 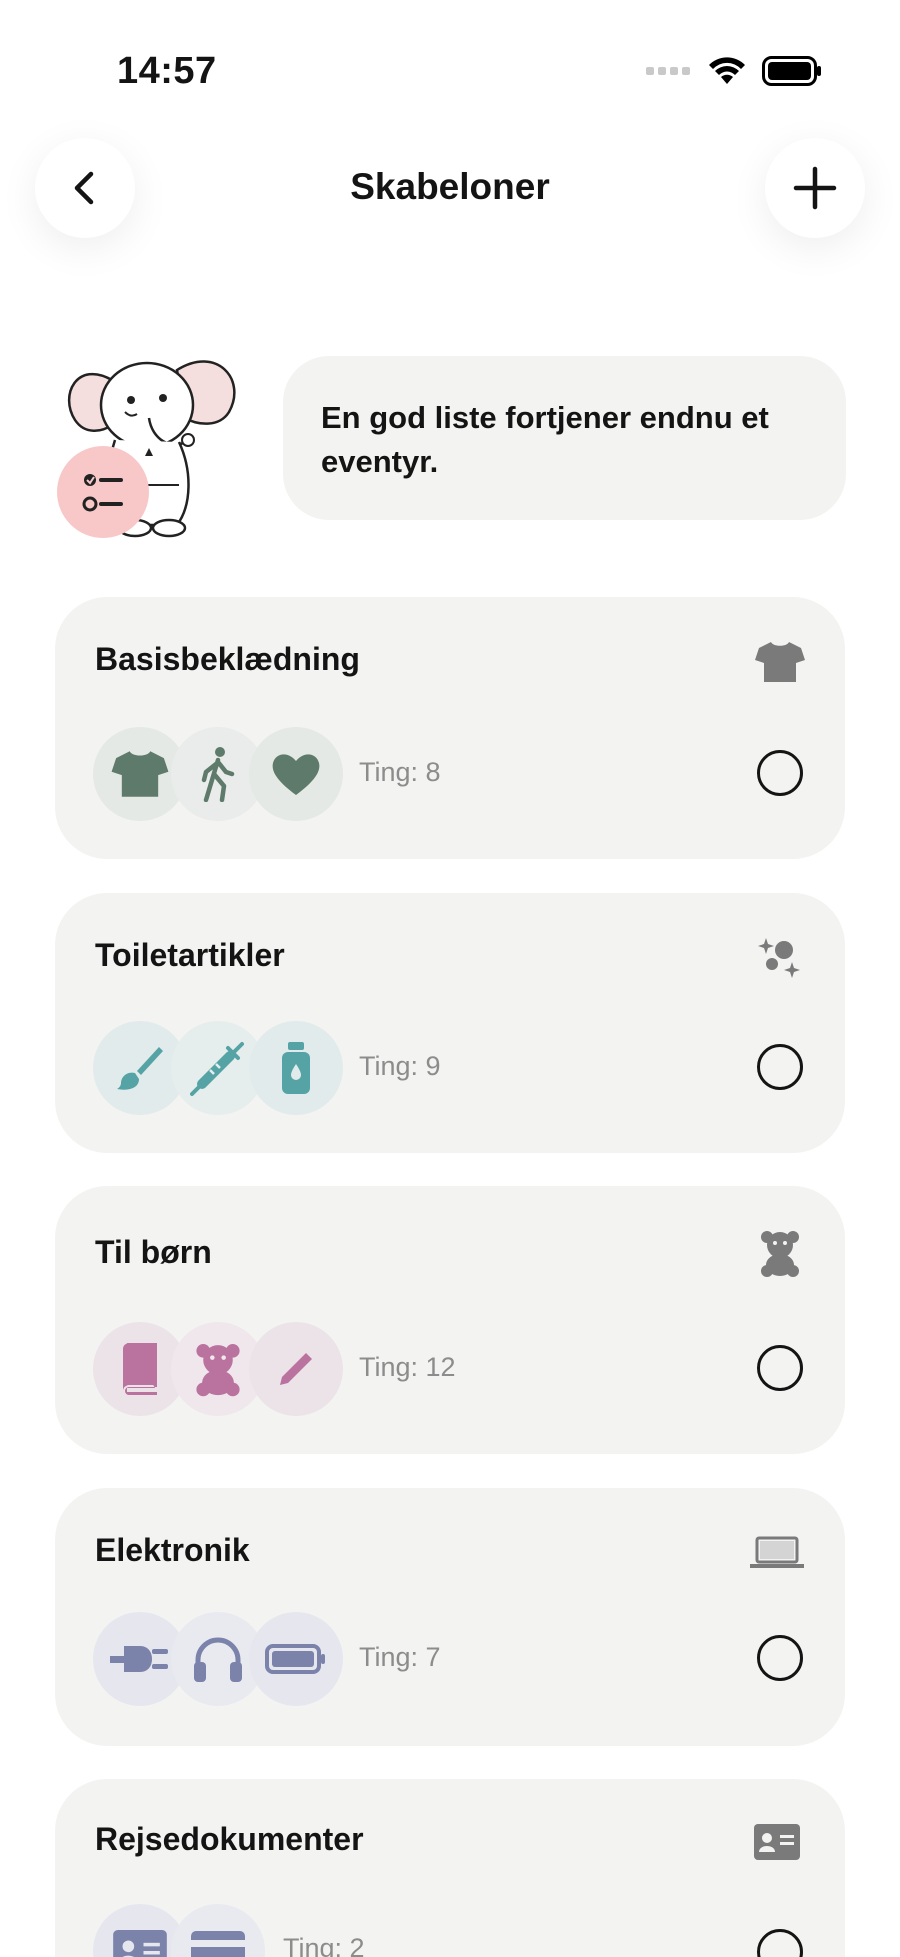 What do you see at coordinates (400, 1657) in the screenshot?
I see `item-count: Ting: 7` at bounding box center [400, 1657].